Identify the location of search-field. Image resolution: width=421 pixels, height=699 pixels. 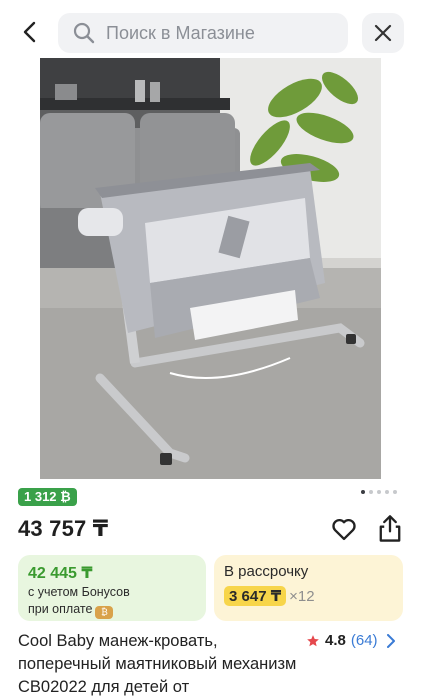
(203, 33).